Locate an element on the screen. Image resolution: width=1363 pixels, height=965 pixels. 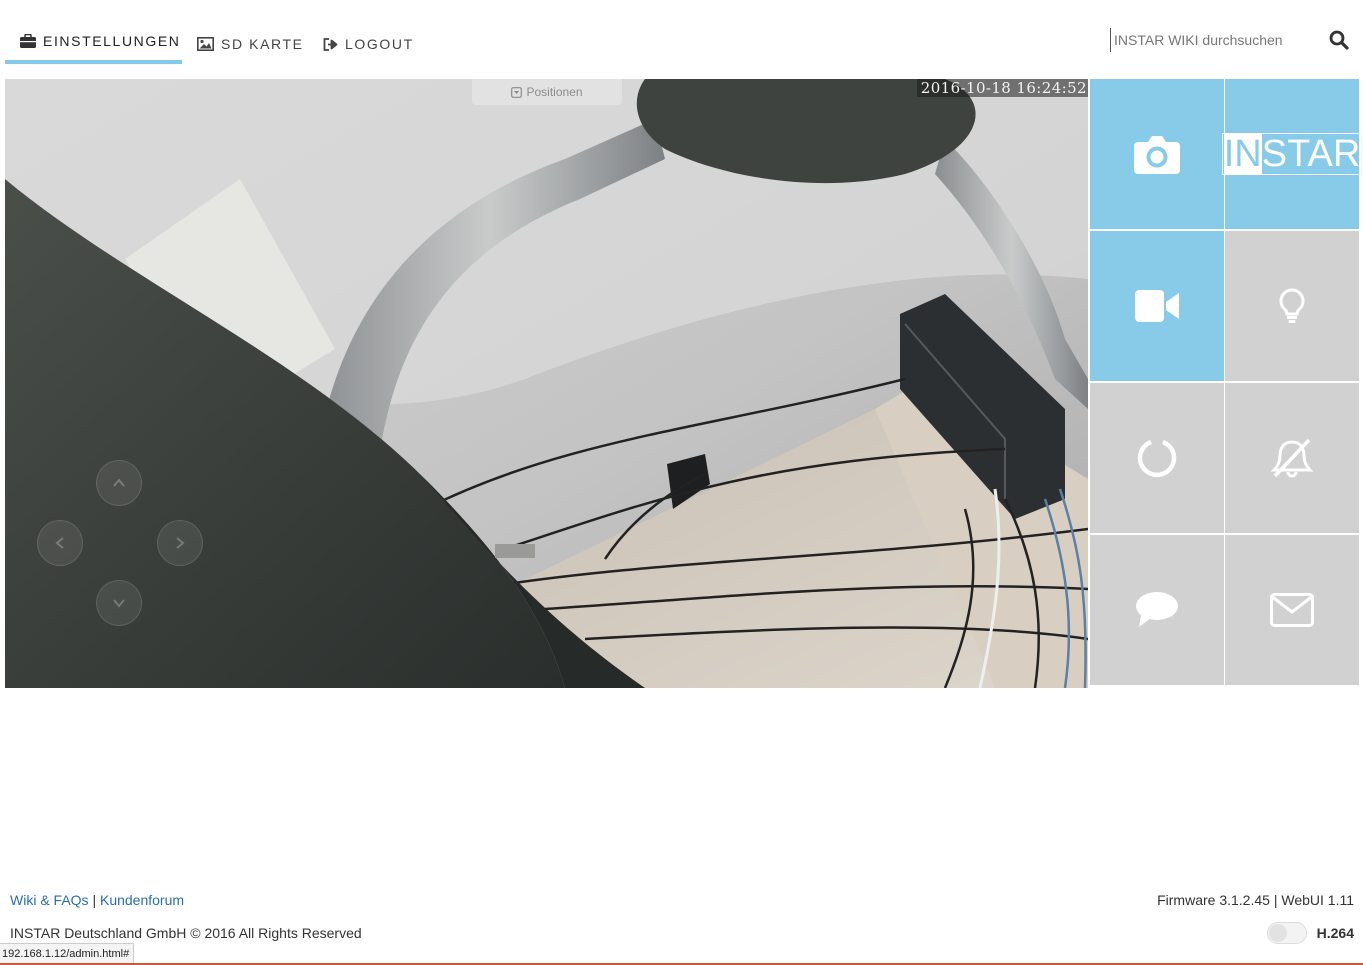
snapshot-tile is located at coordinates (1157, 154).